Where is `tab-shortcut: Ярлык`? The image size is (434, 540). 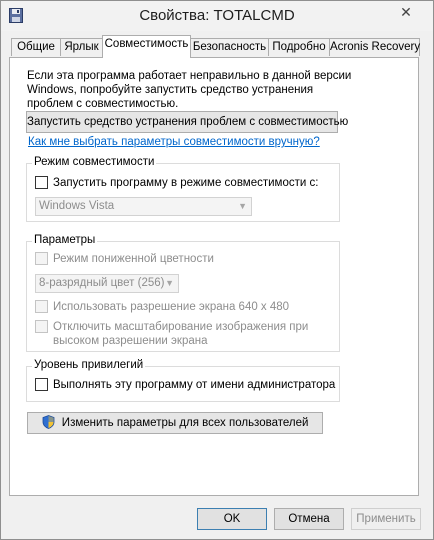 tab-shortcut: Ярлык is located at coordinates (81, 47).